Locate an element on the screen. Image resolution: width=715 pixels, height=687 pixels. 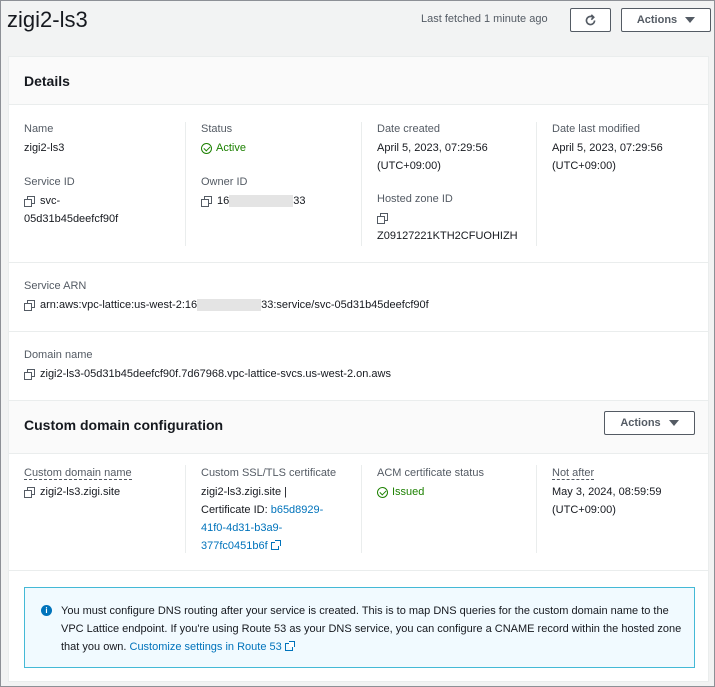
custom-domain-heading: Custom domain configuration is located at coordinates (124, 425).